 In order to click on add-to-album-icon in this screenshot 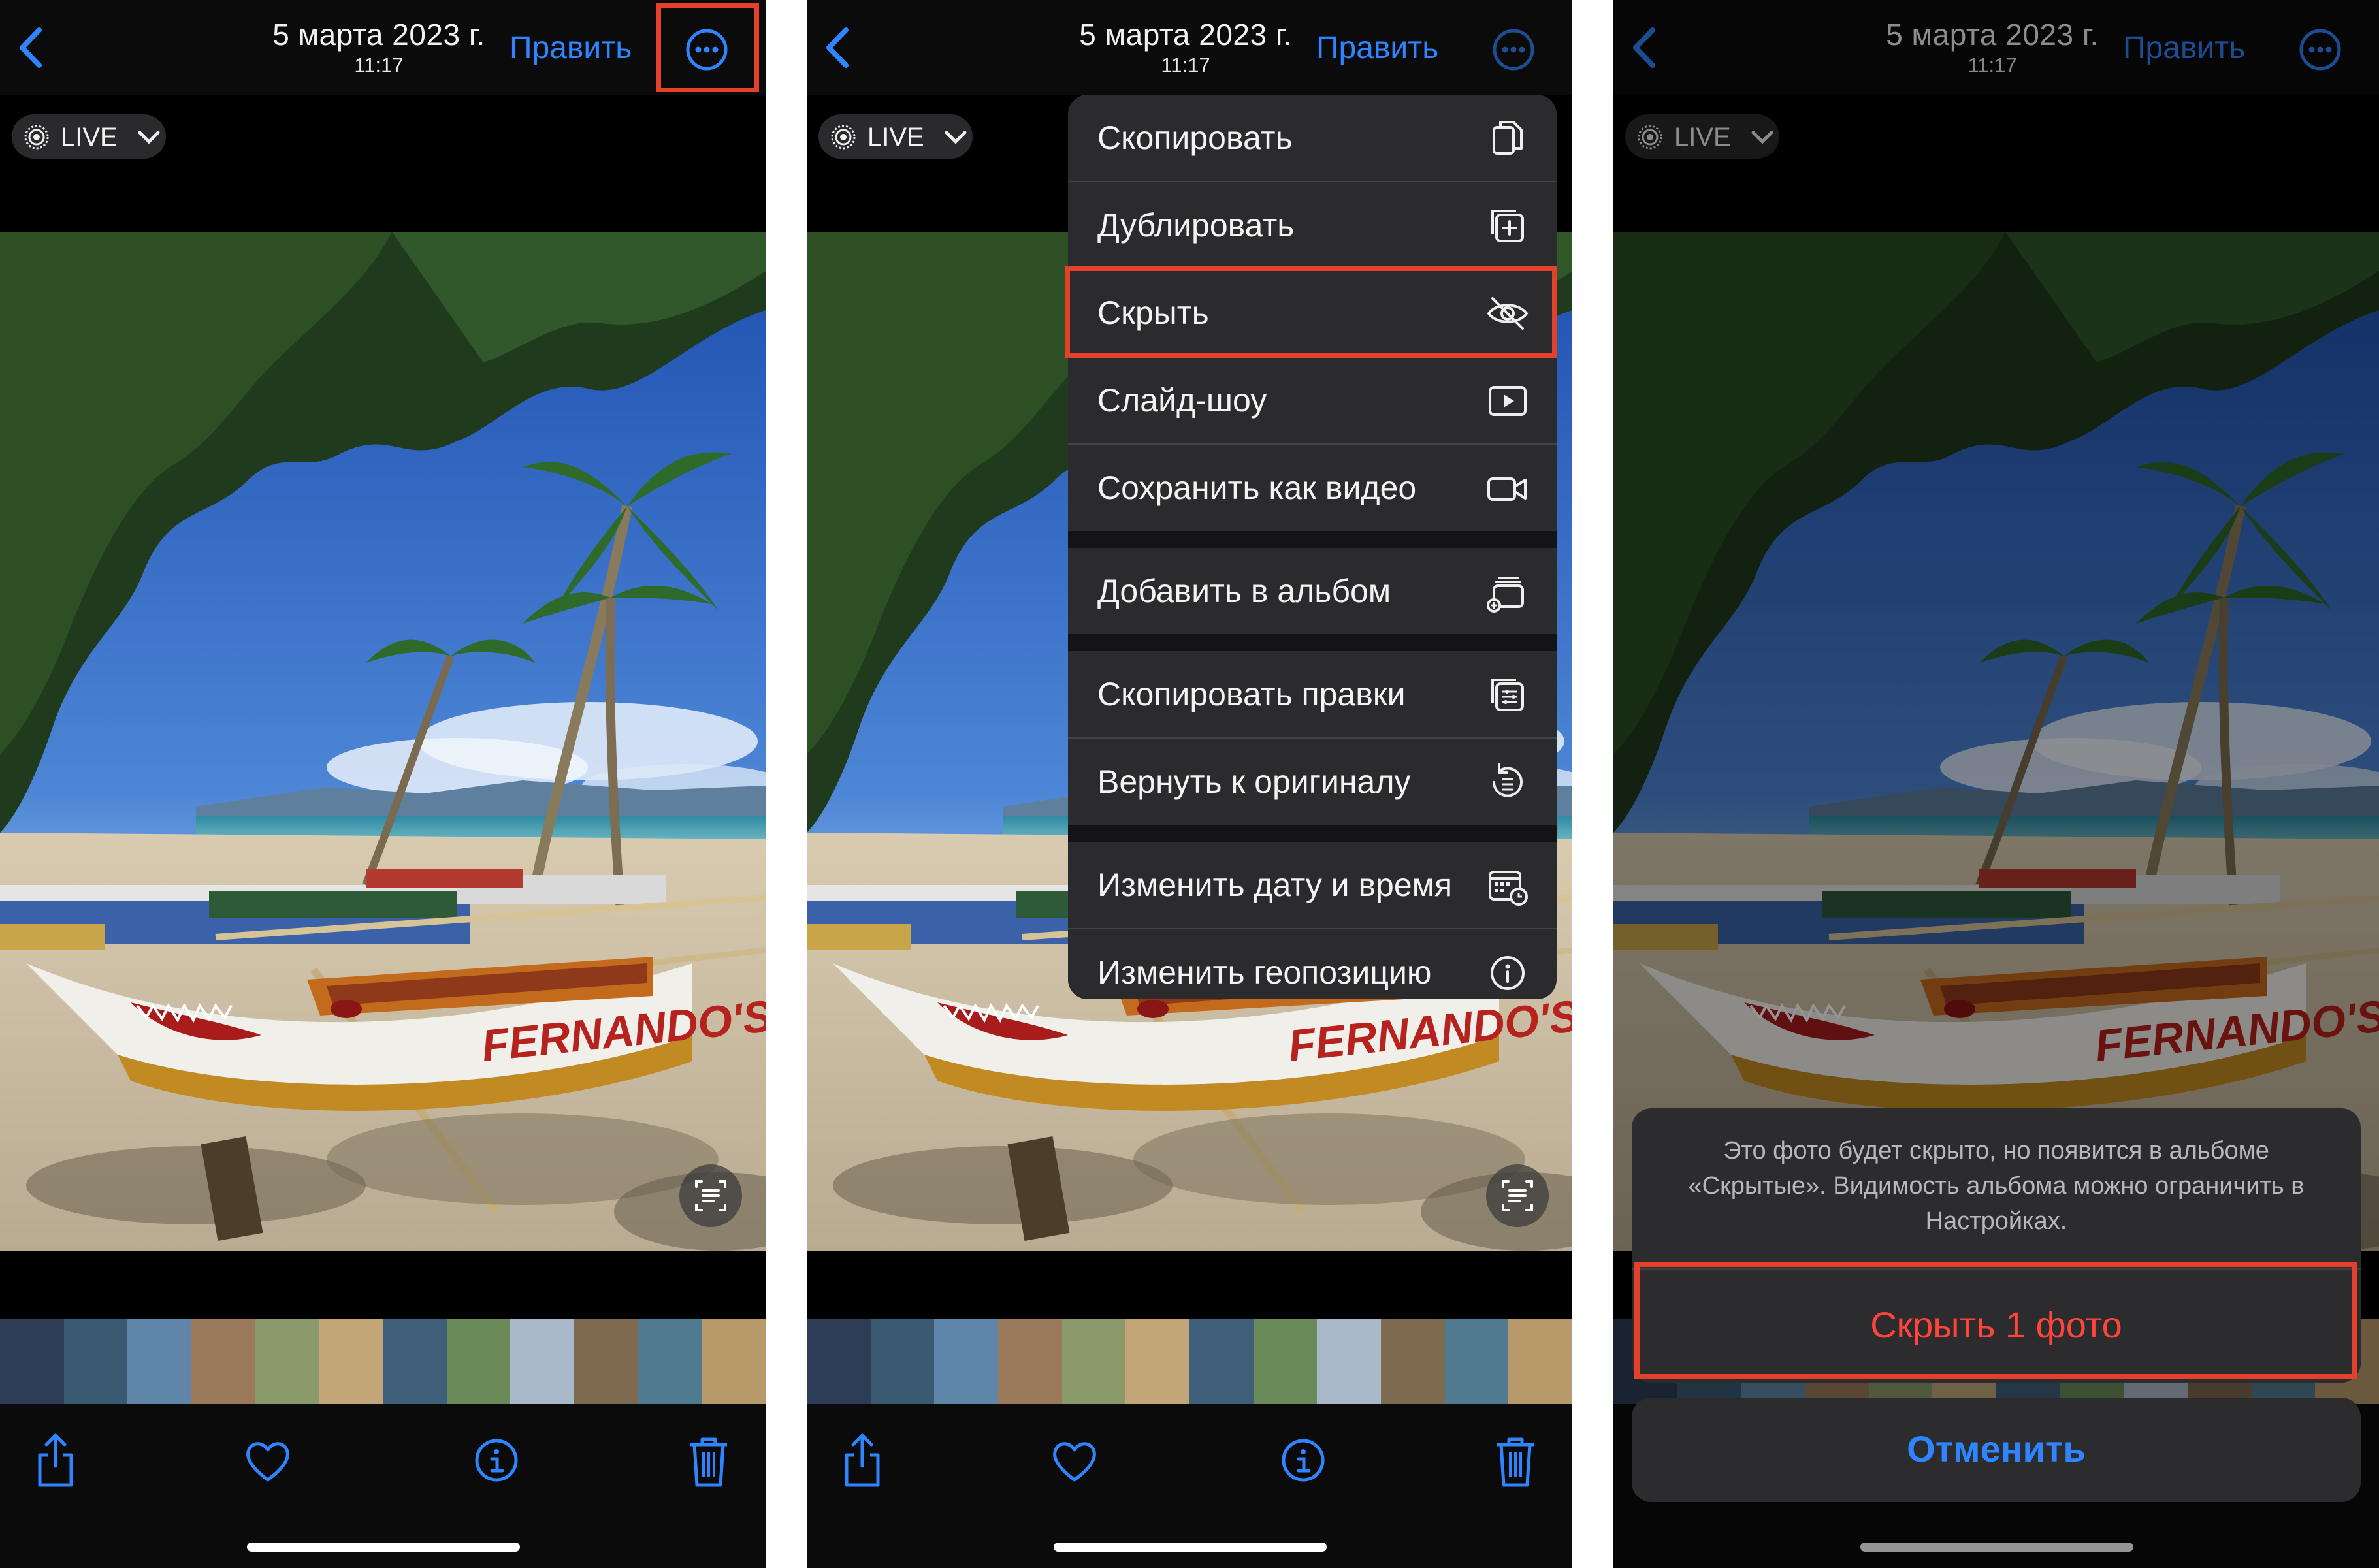, I will do `click(1506, 595)`.